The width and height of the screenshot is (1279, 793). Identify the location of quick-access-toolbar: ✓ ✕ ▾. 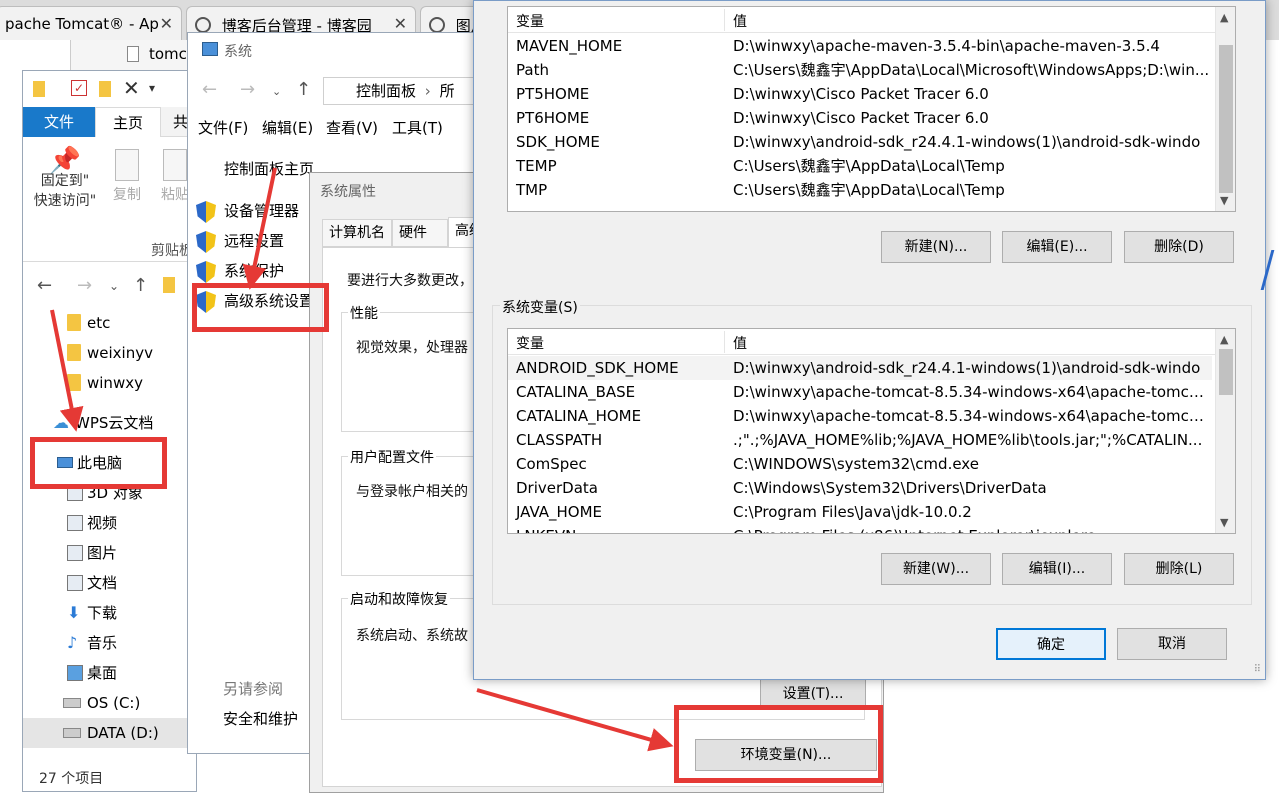
(110, 89).